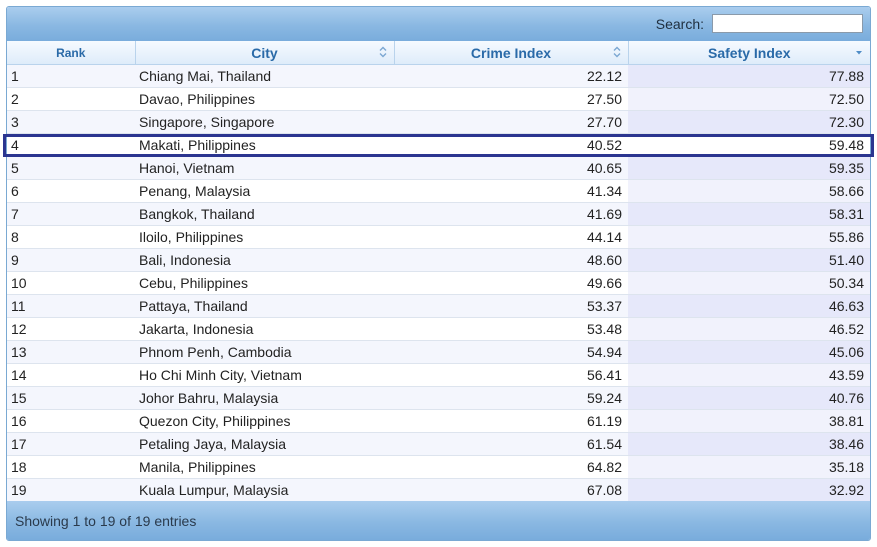 The height and width of the screenshot is (547, 877). I want to click on table-row: 17 Petaling Jaya, Malaysia 61.54 38.46, so click(438, 444).